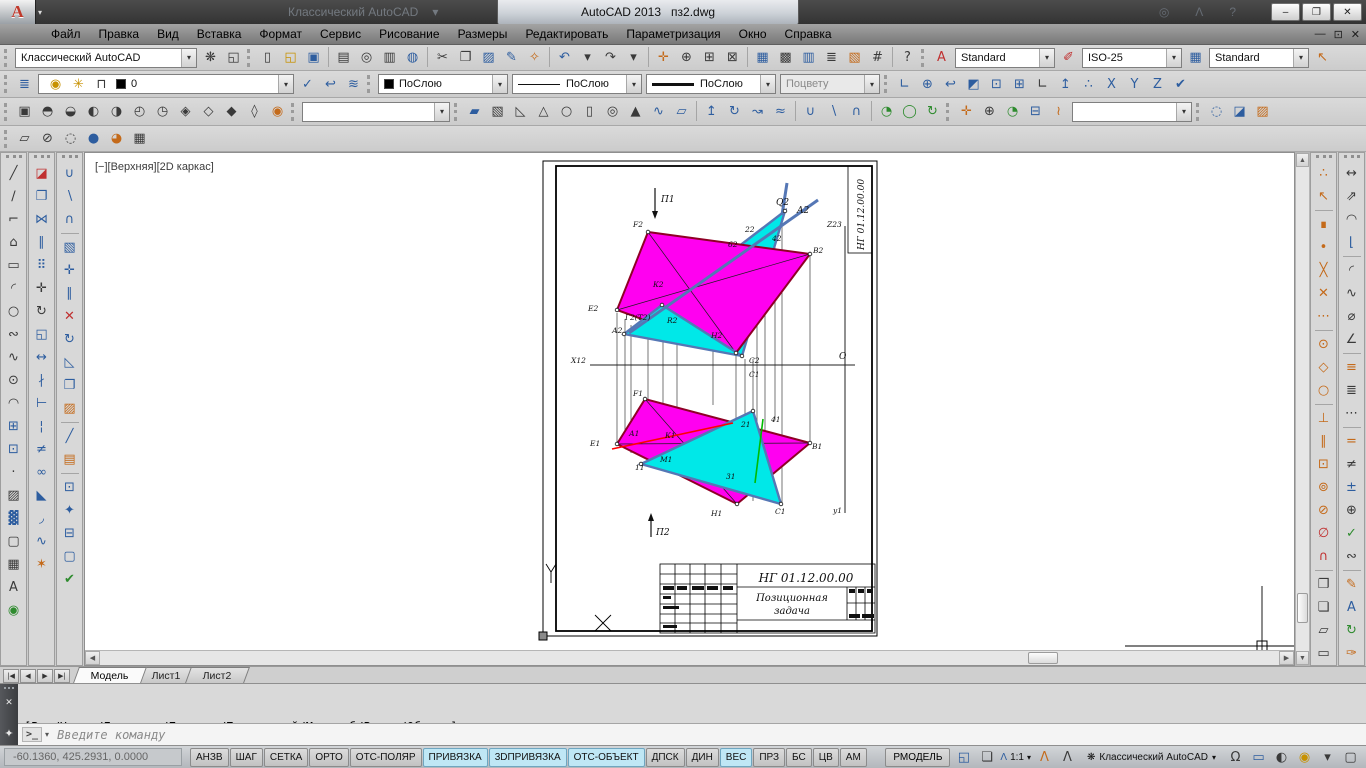 The width and height of the screenshot is (1366, 768). What do you see at coordinates (1285, 12) in the screenshot?
I see `minimize-button: –` at bounding box center [1285, 12].